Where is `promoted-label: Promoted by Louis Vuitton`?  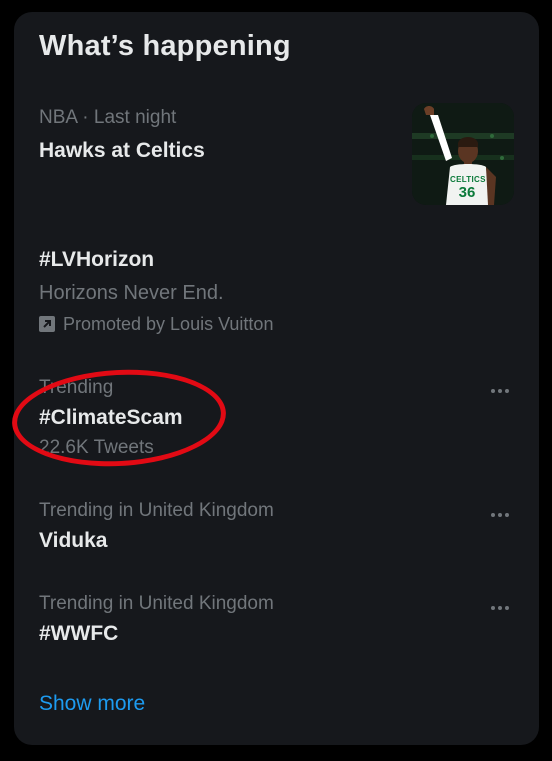
promoted-label: Promoted by Louis Vuitton is located at coordinates (156, 324).